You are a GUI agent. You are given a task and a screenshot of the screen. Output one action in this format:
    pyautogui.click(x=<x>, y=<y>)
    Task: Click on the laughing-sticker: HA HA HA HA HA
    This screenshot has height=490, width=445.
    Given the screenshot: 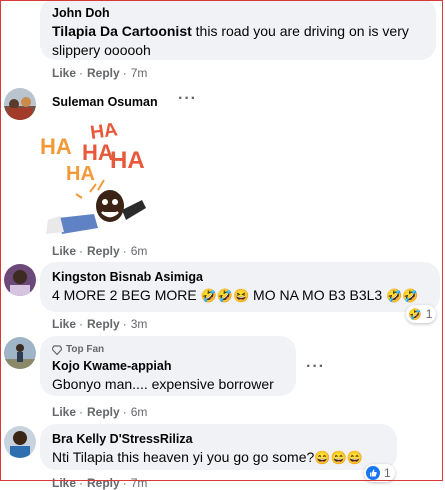 What is the action you would take?
    pyautogui.click(x=93, y=176)
    